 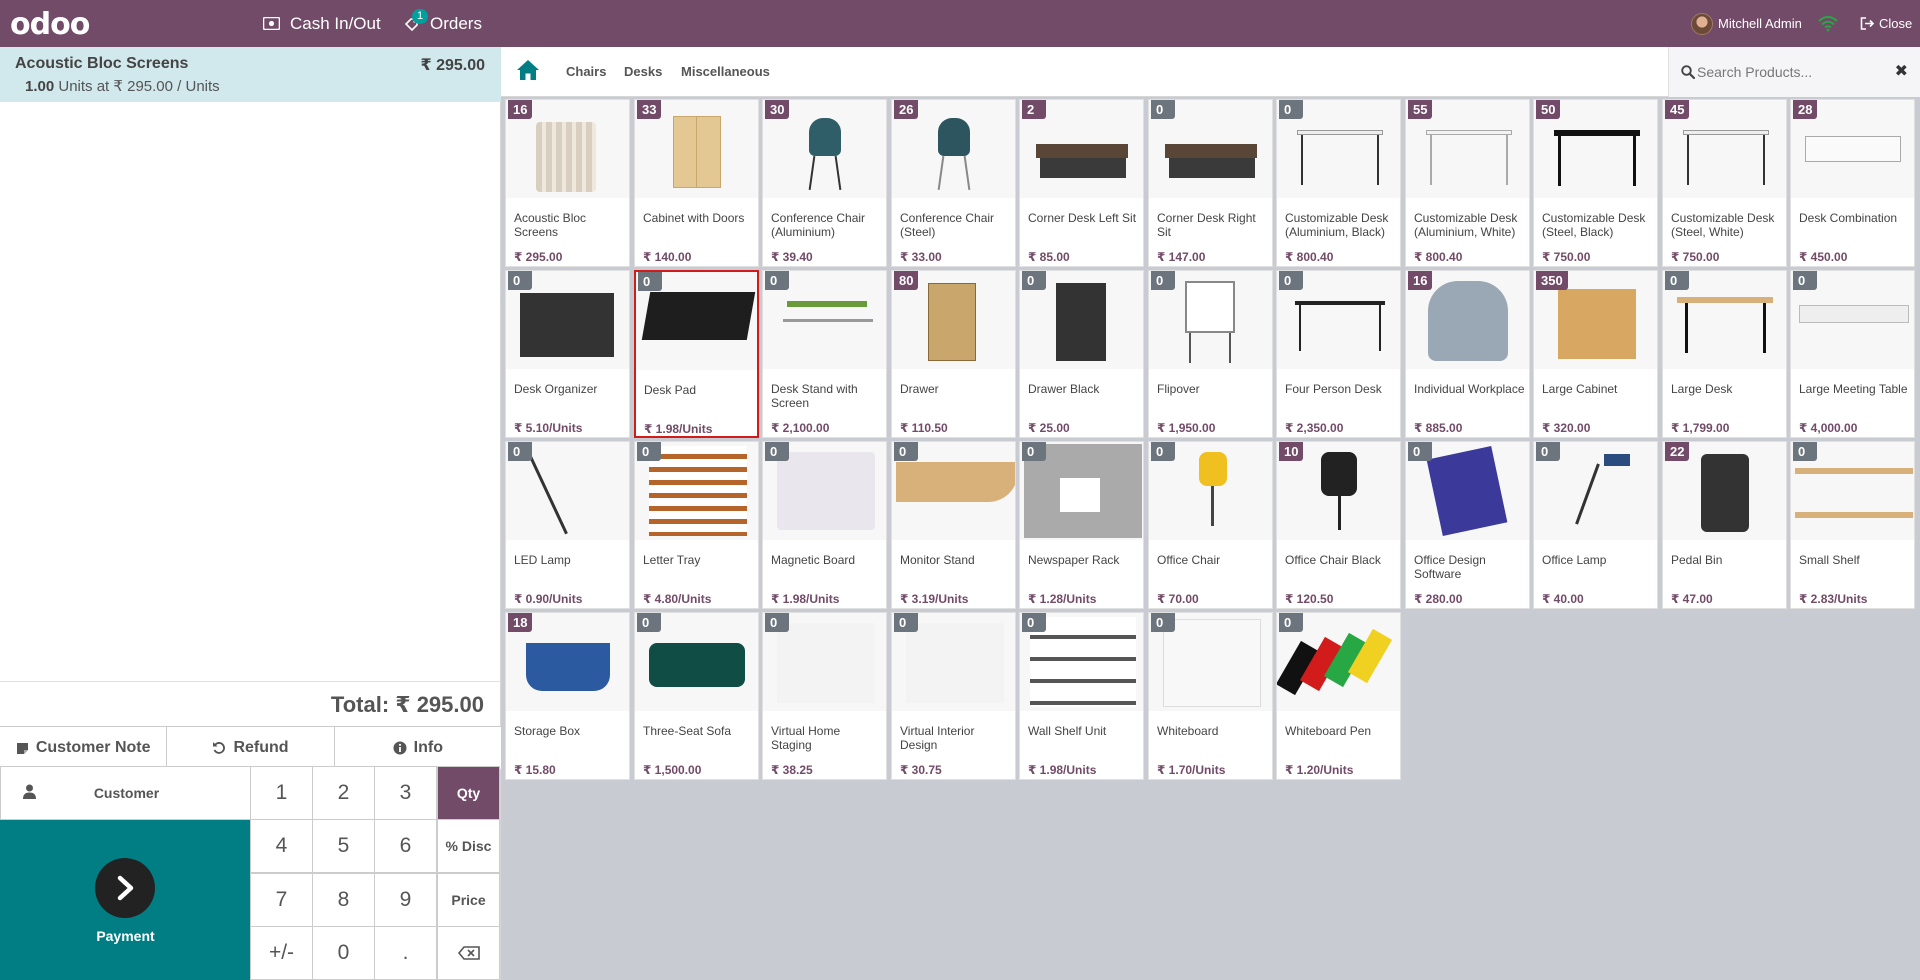 What do you see at coordinates (343, 846) in the screenshot?
I see `numpad-key-5: 5` at bounding box center [343, 846].